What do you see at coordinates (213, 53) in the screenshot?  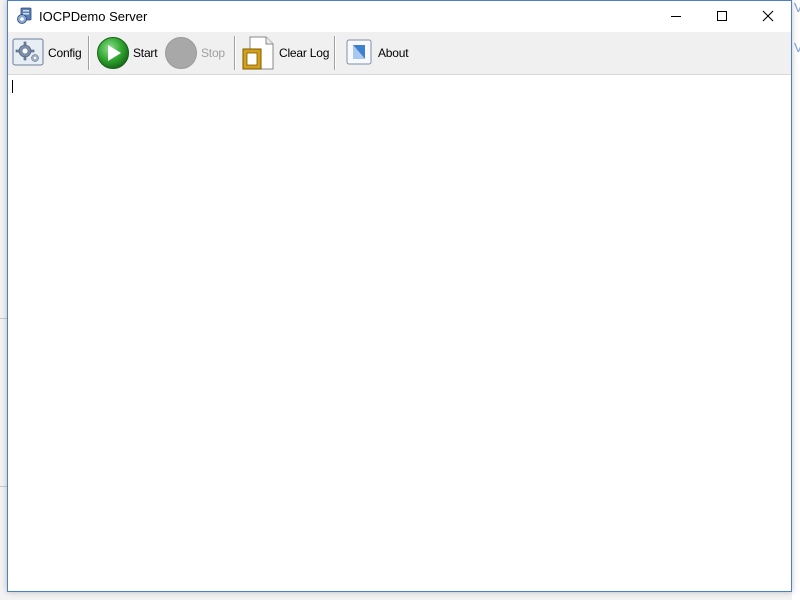 I see `stop-label: Stop` at bounding box center [213, 53].